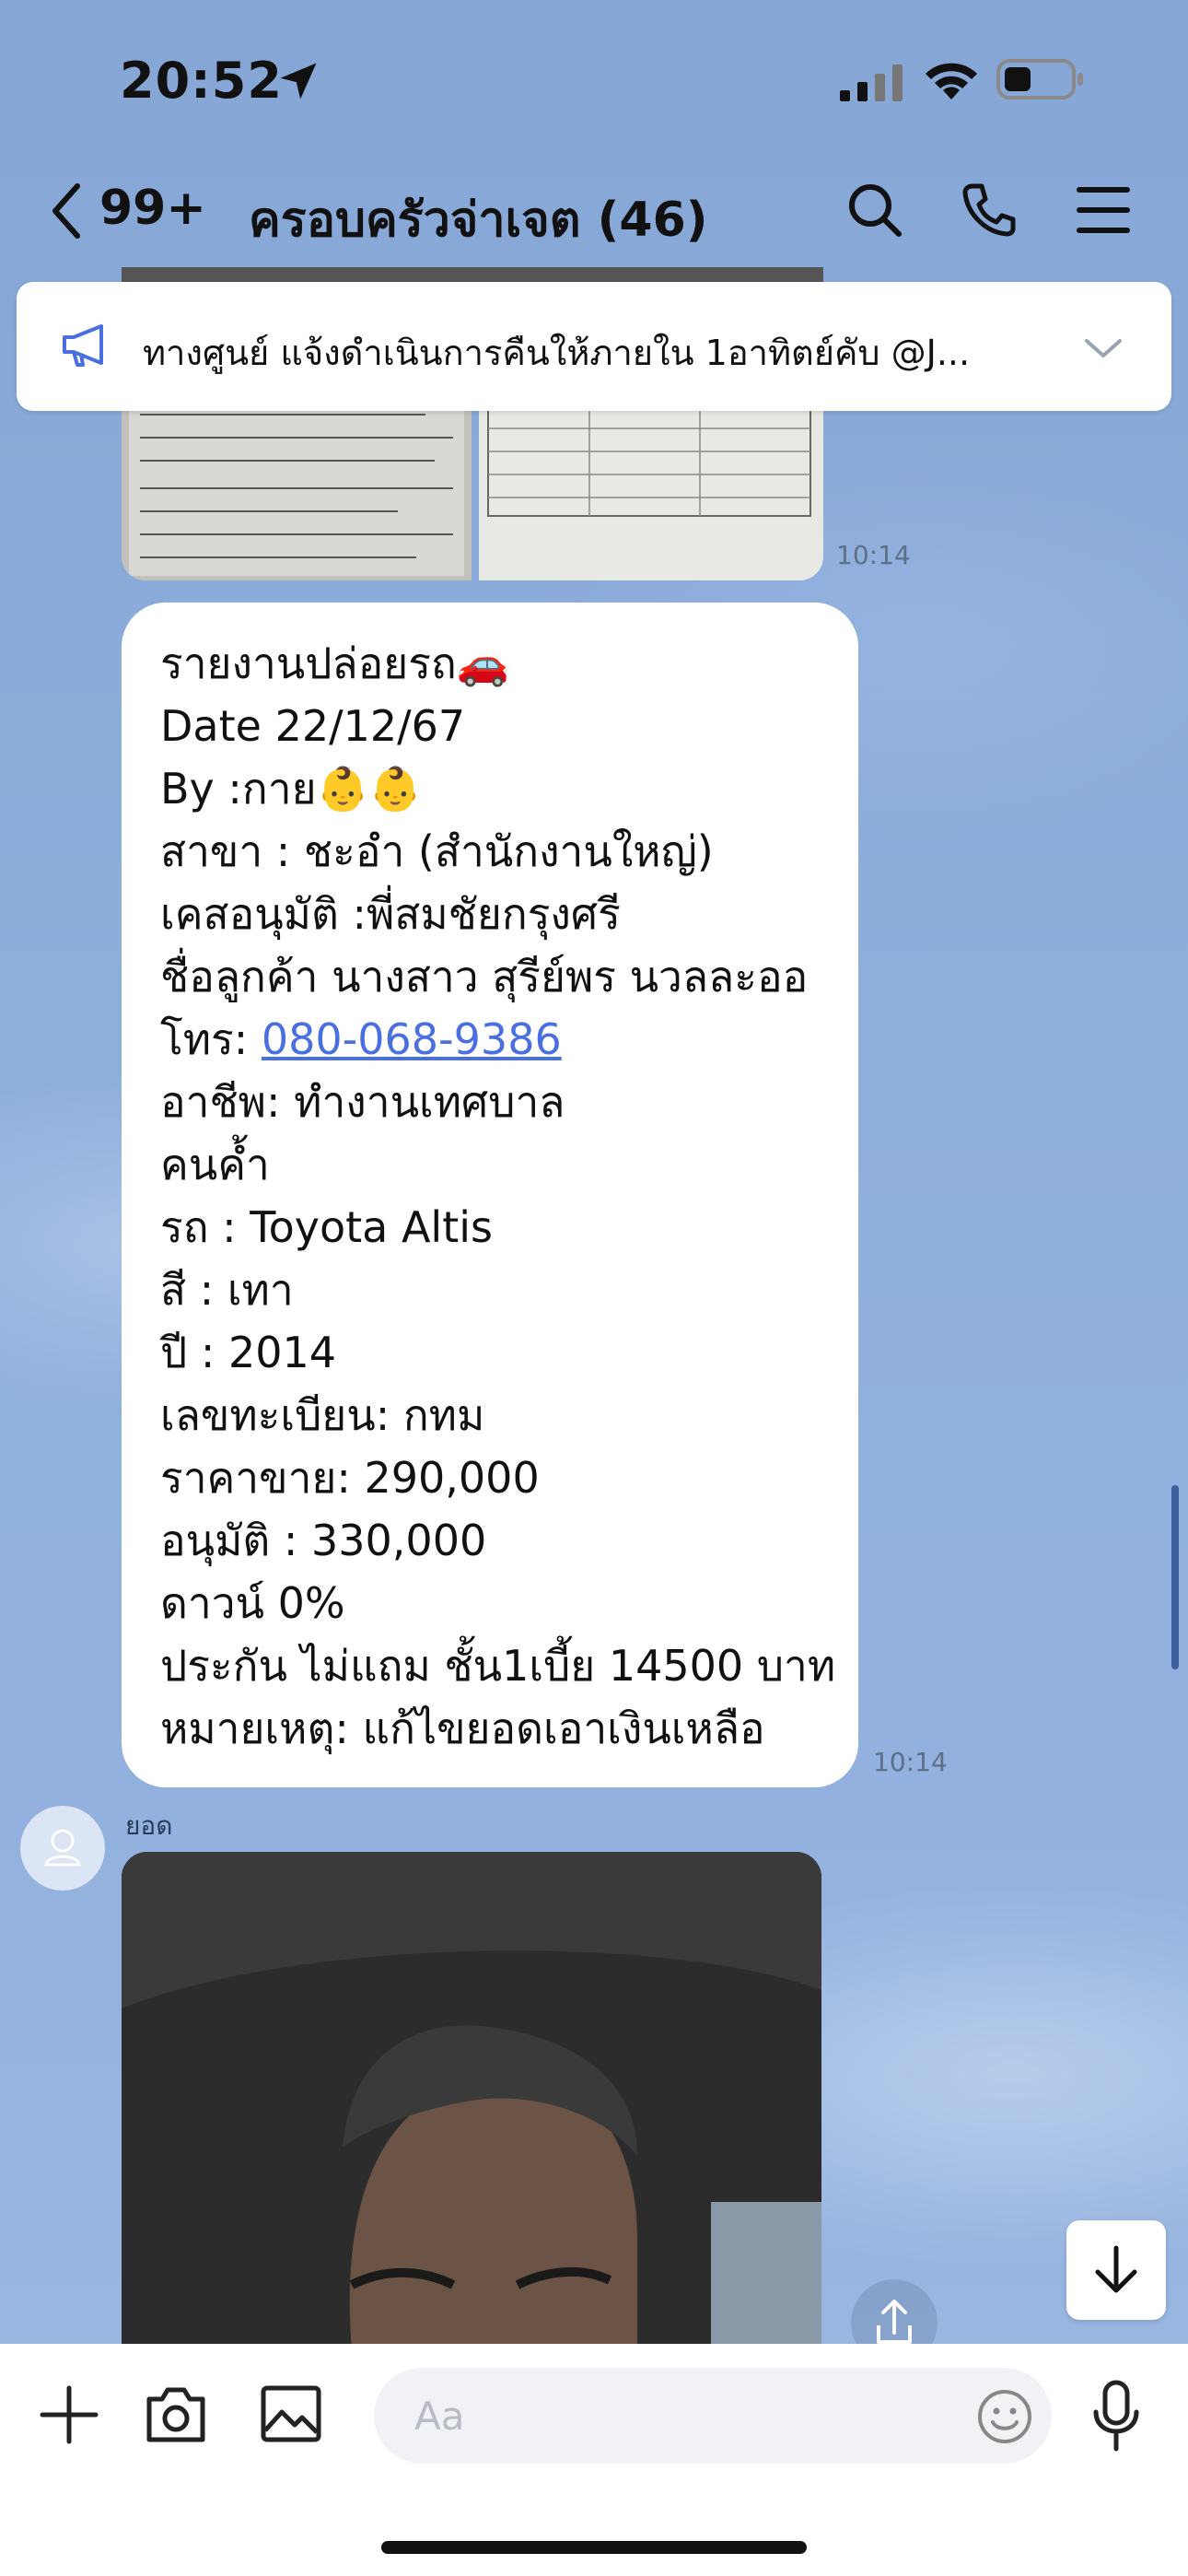  What do you see at coordinates (291, 789) in the screenshot?
I see `message-line: By :กาย👶👶` at bounding box center [291, 789].